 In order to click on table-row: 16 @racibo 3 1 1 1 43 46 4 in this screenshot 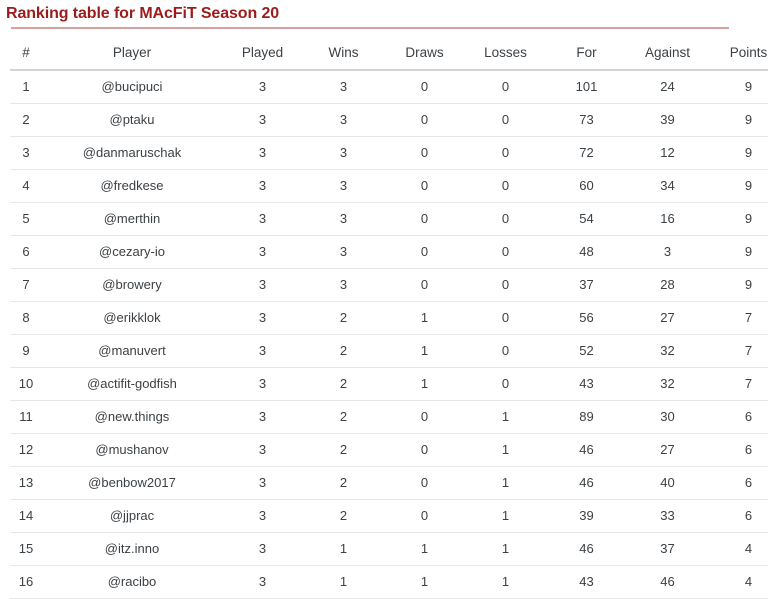, I will do `click(389, 582)`.